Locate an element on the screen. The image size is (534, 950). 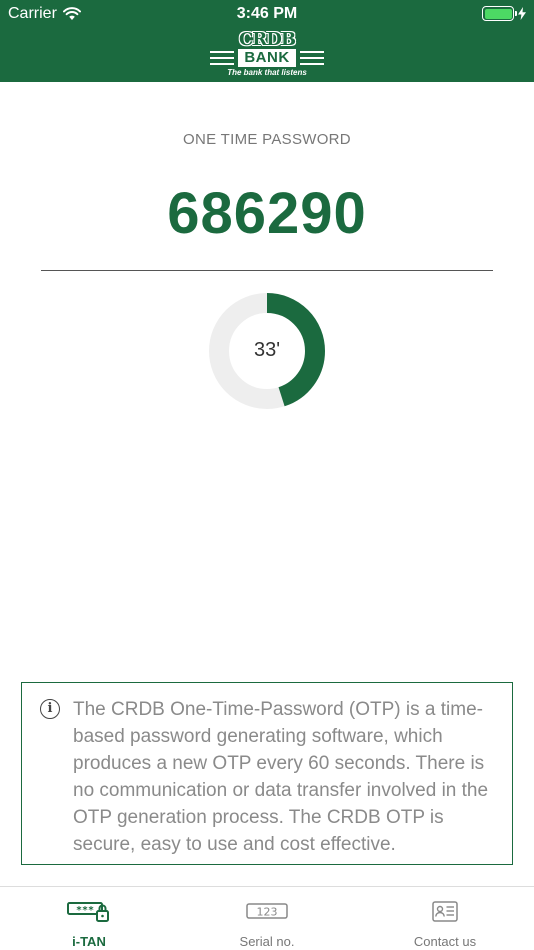
logo-lines-left is located at coordinates (222, 58).